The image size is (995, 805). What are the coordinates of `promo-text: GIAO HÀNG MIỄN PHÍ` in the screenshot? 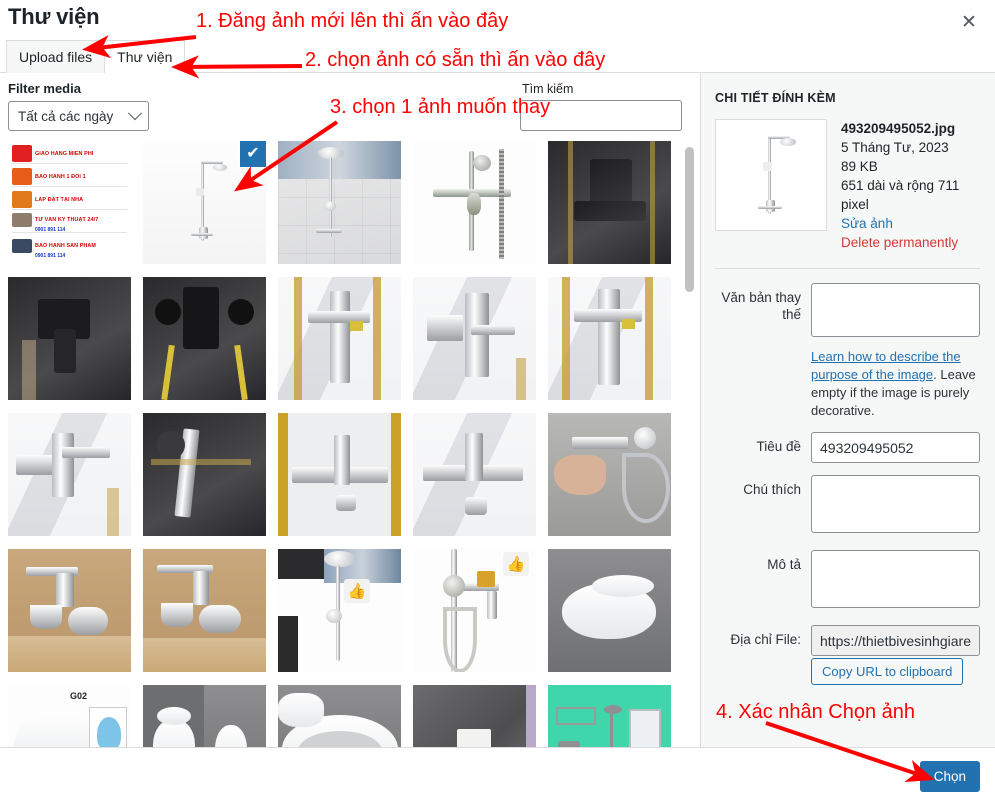 It's located at (64, 153).